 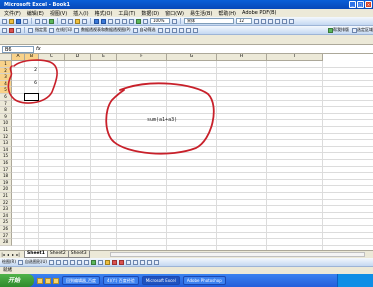 I want to click on maximize-button: □, so click(x=360, y=4).